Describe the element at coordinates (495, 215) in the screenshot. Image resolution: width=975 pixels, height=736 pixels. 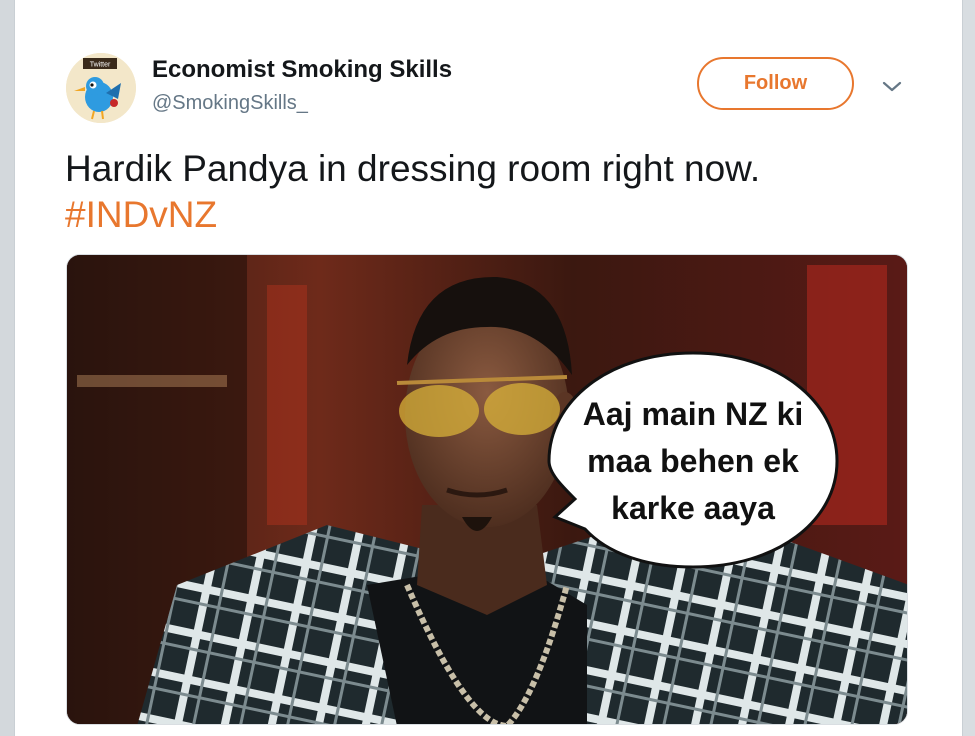
I see `hashtag-link: #INDvNZ` at that location.